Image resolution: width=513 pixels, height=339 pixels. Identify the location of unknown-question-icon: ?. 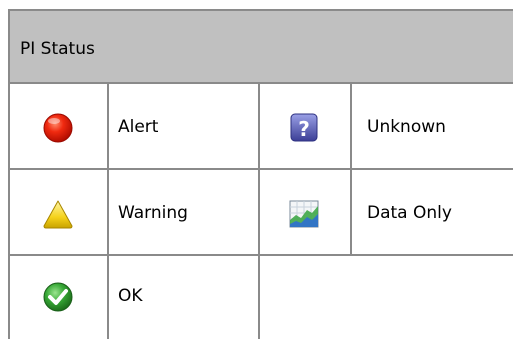
(304, 128).